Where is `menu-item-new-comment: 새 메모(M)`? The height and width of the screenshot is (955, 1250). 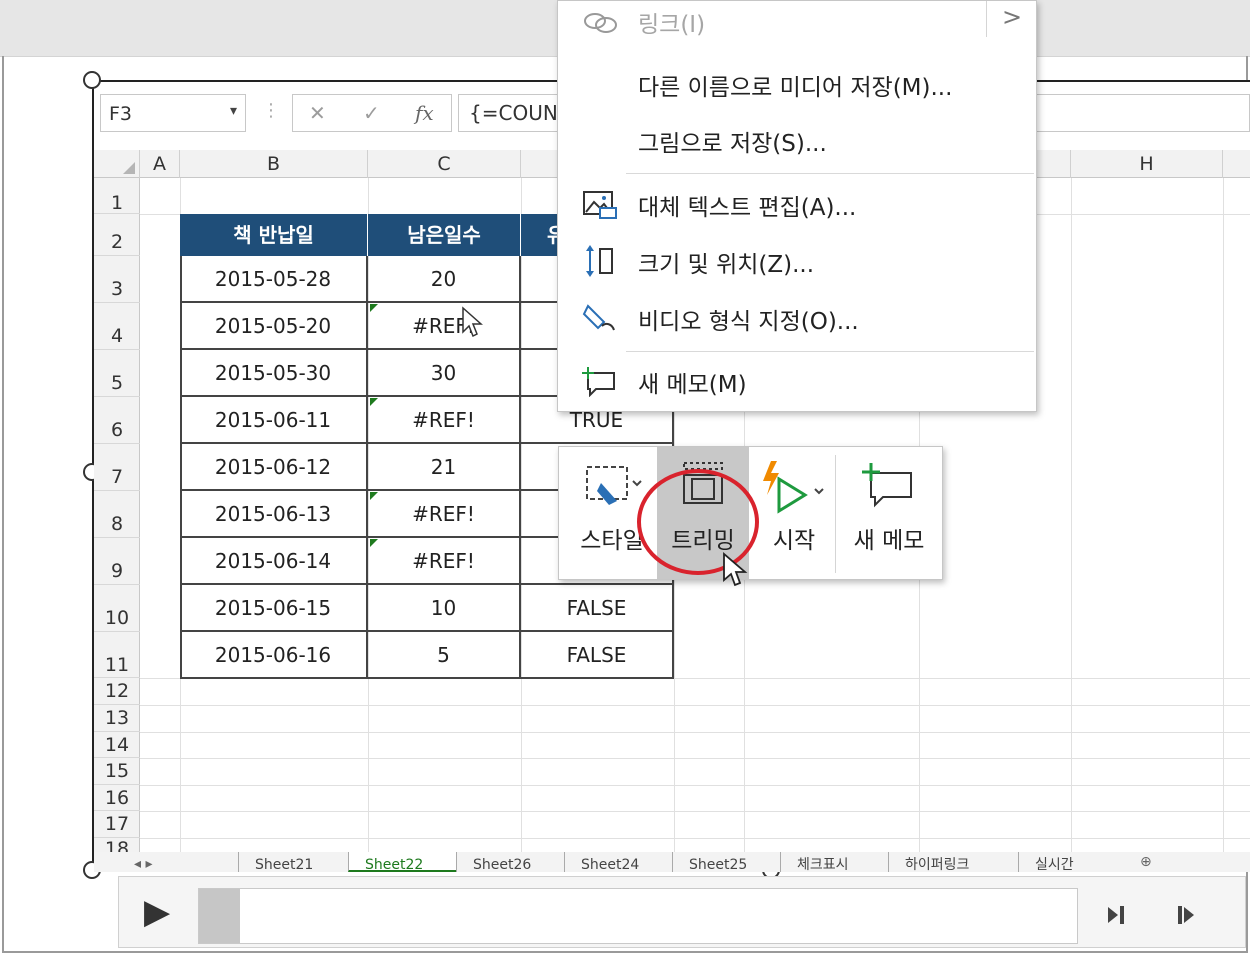
menu-item-new-comment: 새 메모(M) is located at coordinates (797, 380).